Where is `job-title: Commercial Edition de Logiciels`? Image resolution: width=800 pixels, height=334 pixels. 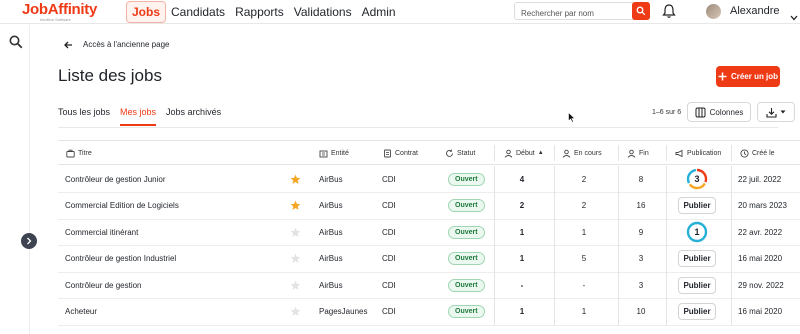 job-title: Commercial Edition de Logiciels is located at coordinates (122, 206).